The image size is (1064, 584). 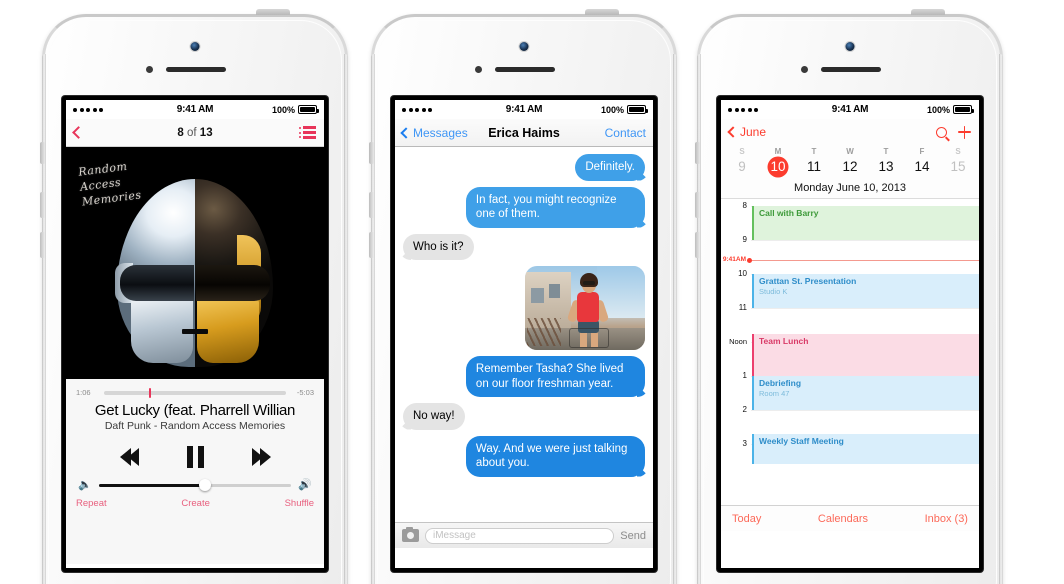 What do you see at coordinates (525, 69) in the screenshot?
I see `earpiece-speaker` at bounding box center [525, 69].